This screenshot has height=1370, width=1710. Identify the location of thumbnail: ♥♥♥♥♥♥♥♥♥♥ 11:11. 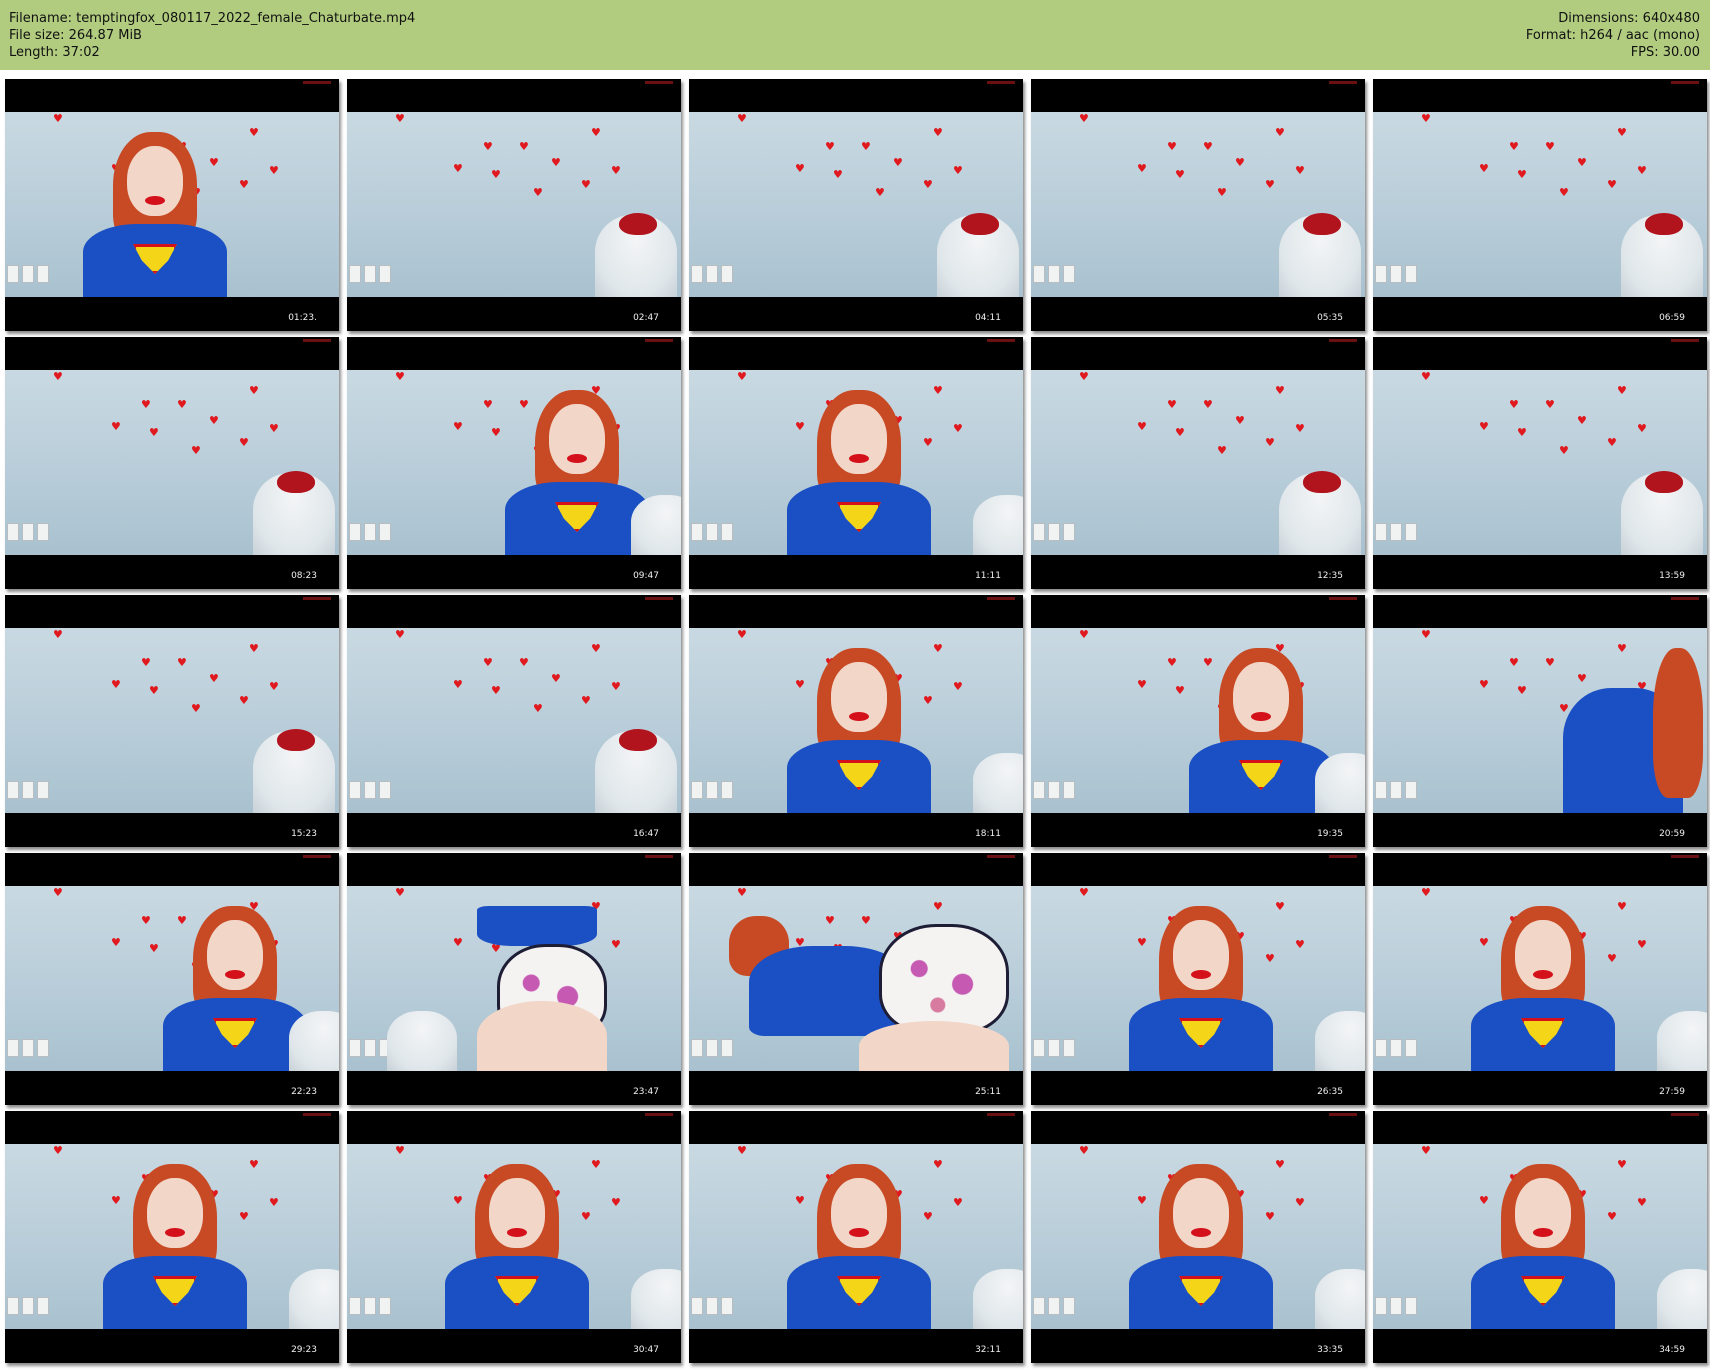
(856, 463).